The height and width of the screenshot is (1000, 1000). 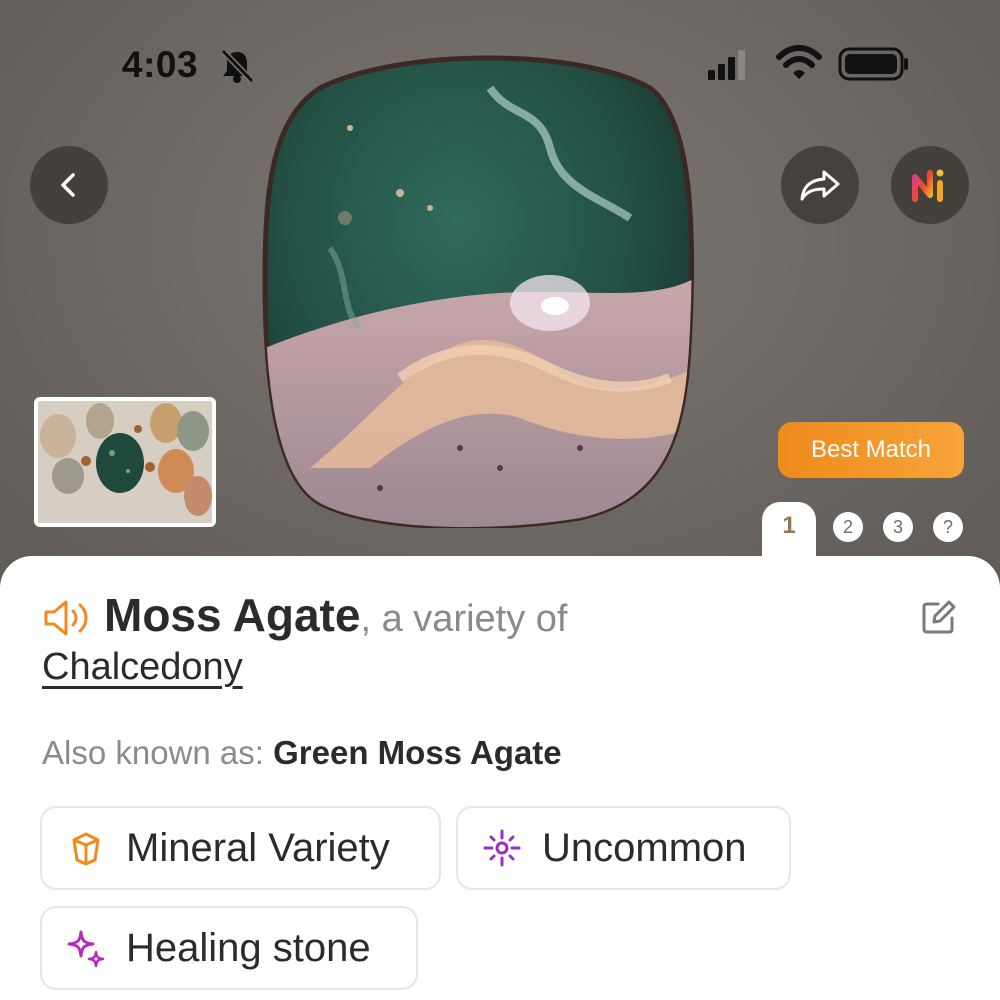 What do you see at coordinates (248, 947) in the screenshot?
I see `tag-label: Healing stone` at bounding box center [248, 947].